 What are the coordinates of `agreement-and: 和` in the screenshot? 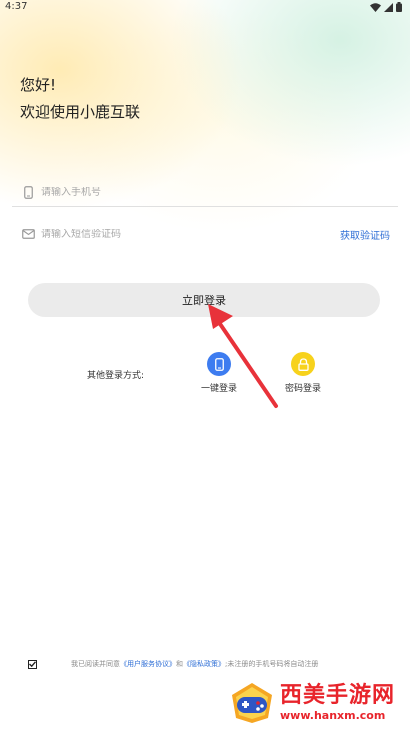 It's located at (179, 664).